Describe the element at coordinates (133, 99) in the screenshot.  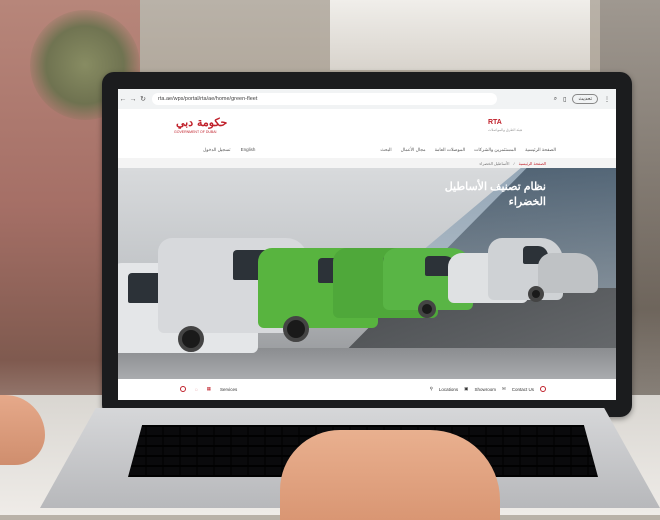
I see `forward-icon: →` at that location.